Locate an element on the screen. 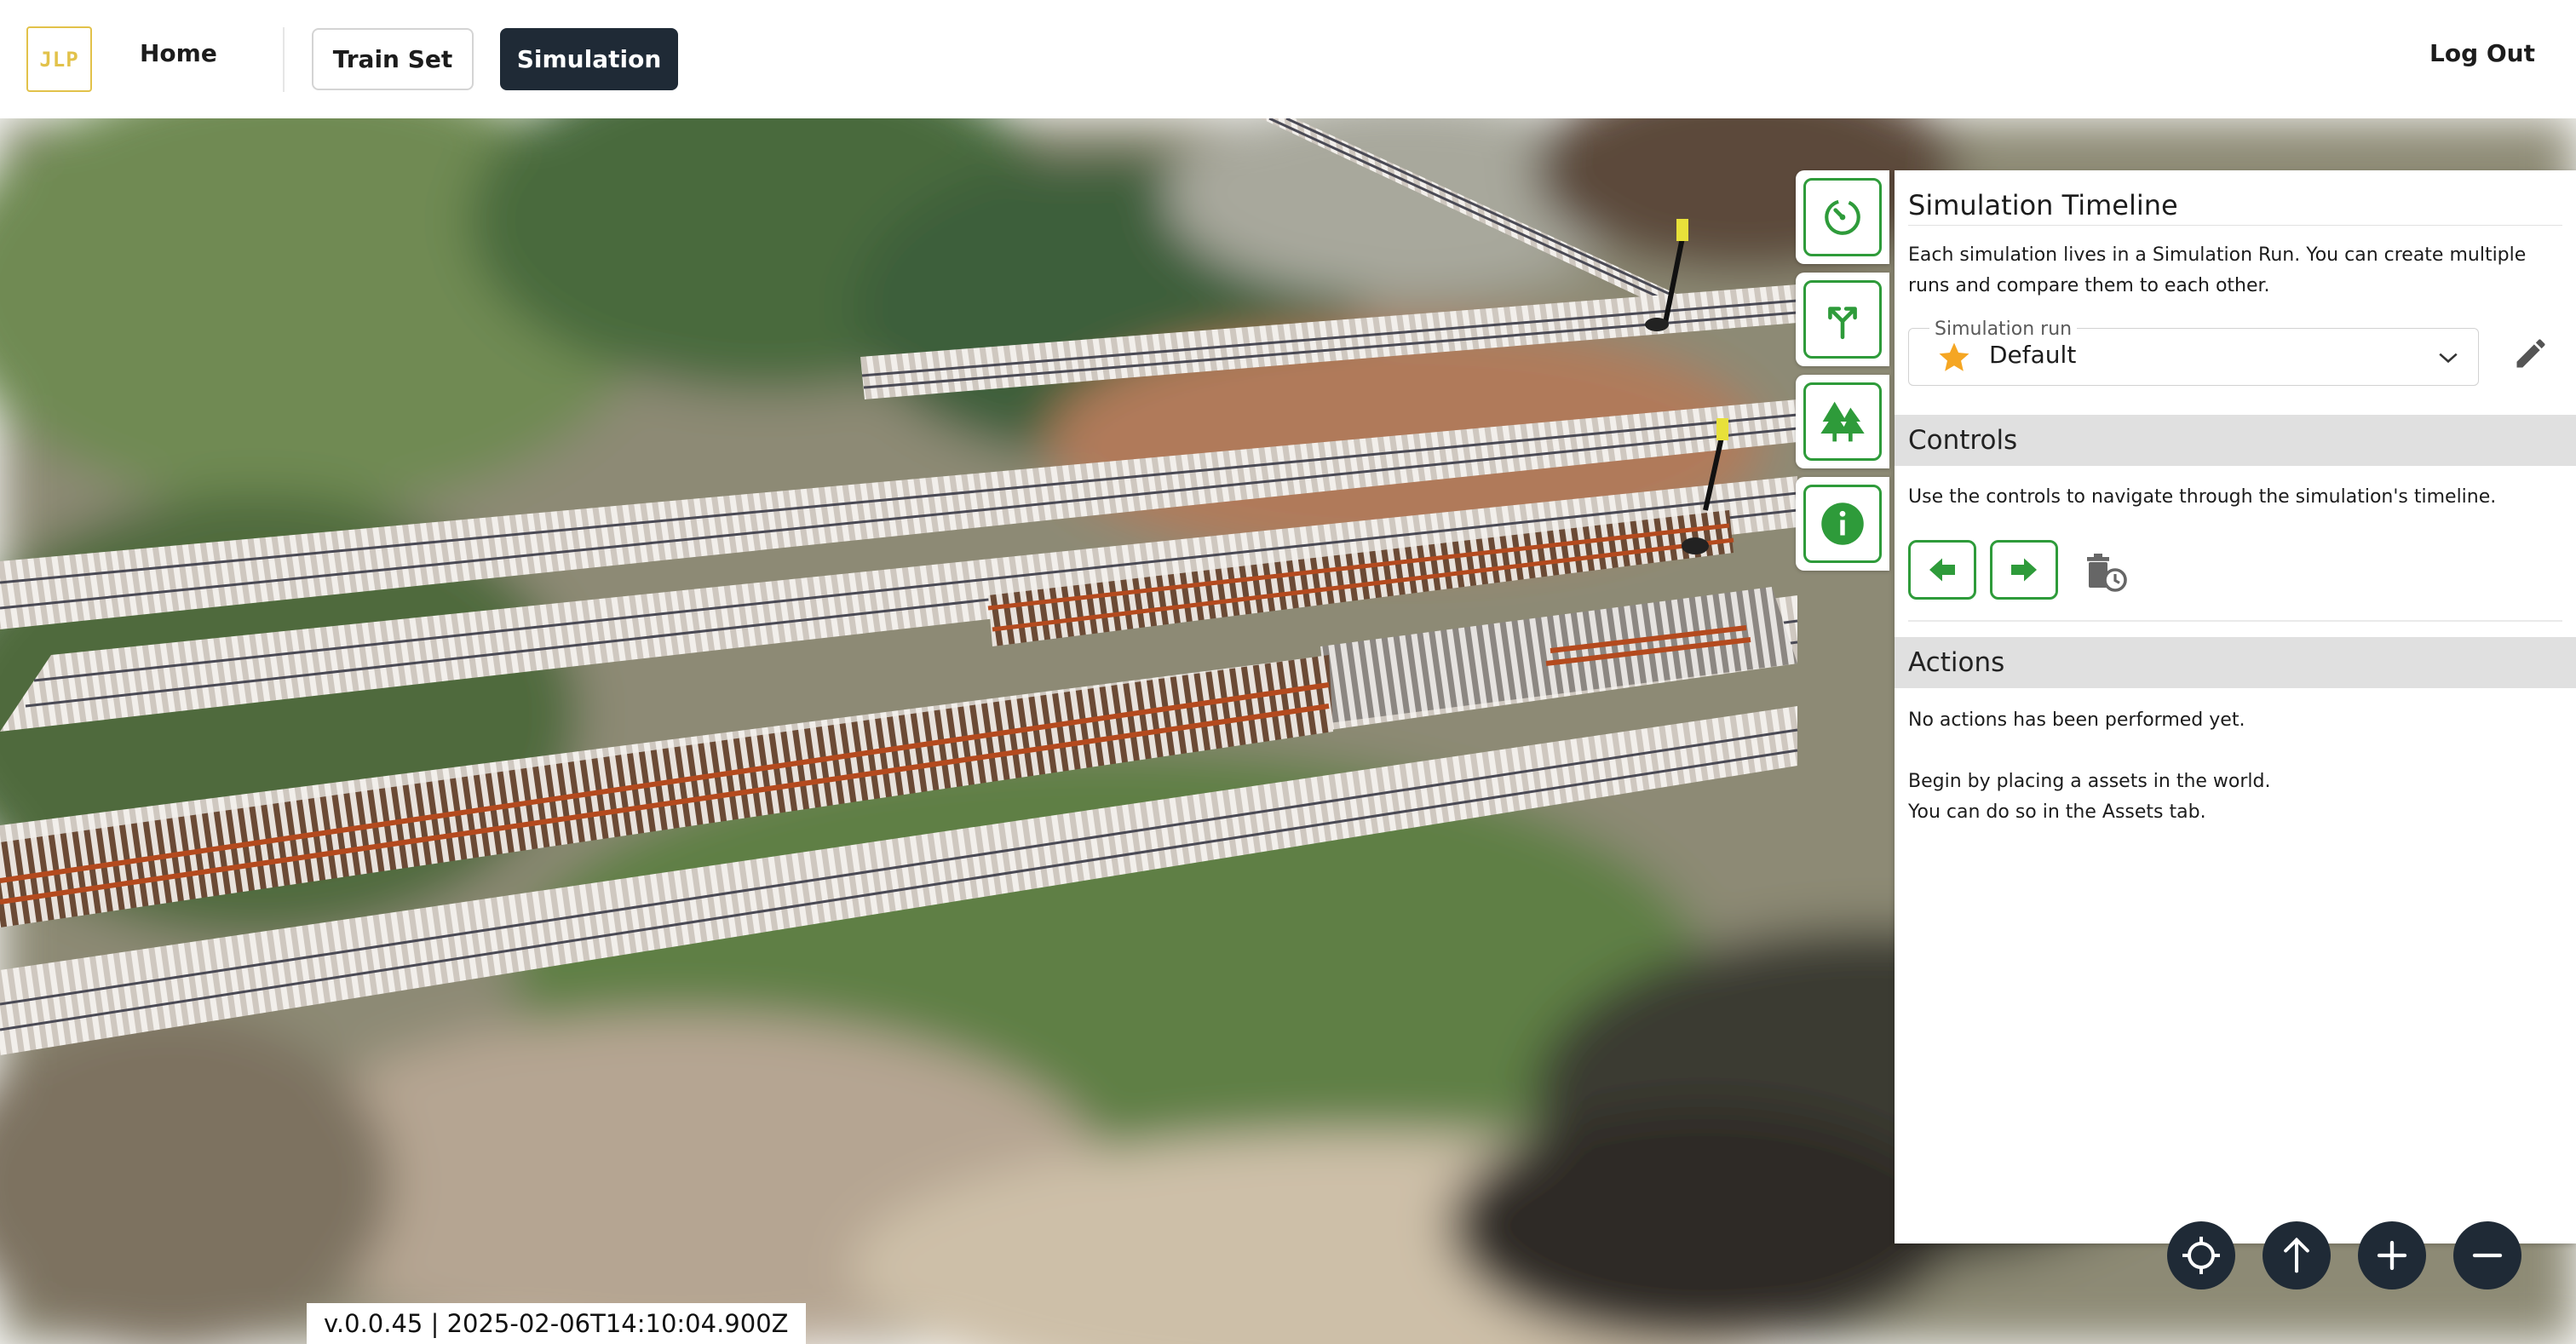  controls-divider is located at coordinates (2235, 621).